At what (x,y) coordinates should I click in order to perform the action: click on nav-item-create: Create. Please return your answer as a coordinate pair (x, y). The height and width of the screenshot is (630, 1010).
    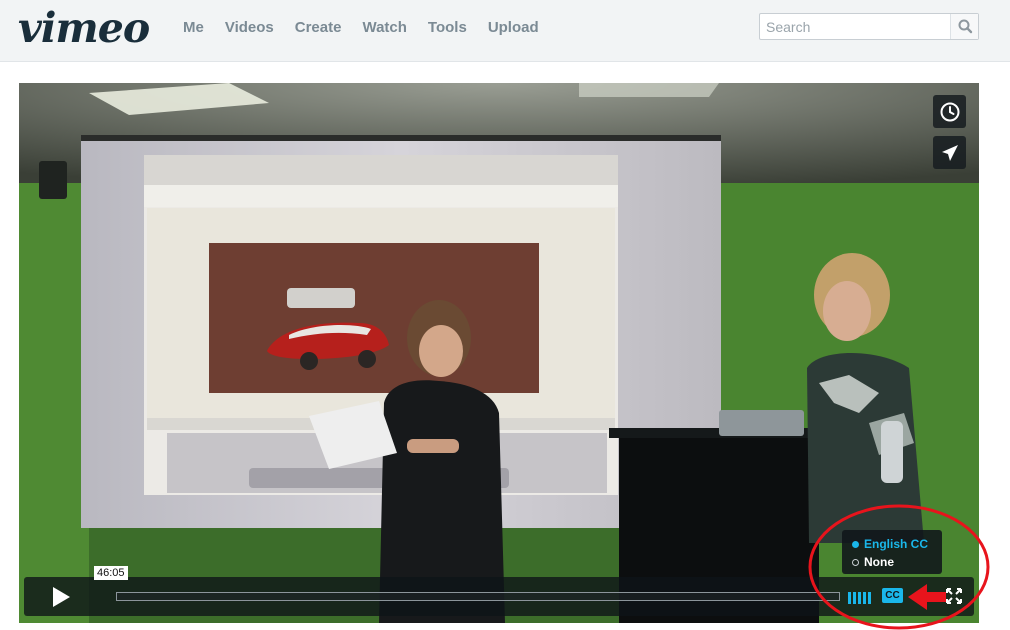
    Looking at the image, I should click on (318, 27).